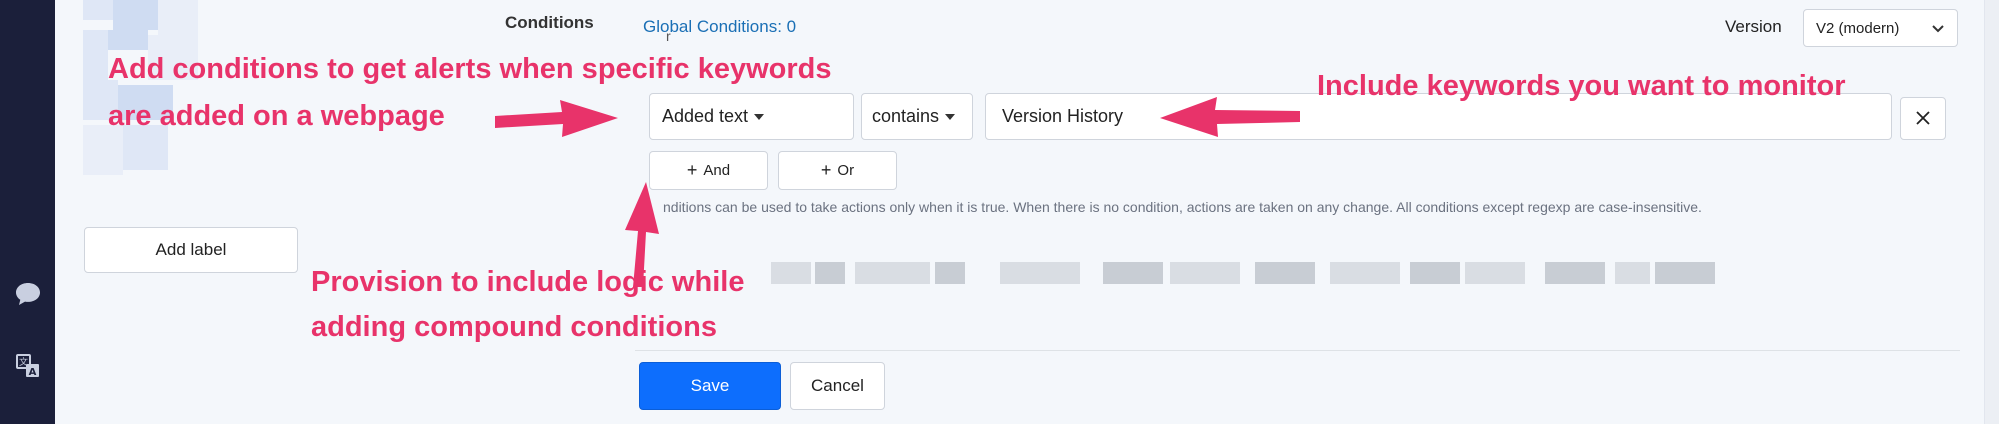 The height and width of the screenshot is (424, 1999). I want to click on or-button: + Or, so click(837, 170).